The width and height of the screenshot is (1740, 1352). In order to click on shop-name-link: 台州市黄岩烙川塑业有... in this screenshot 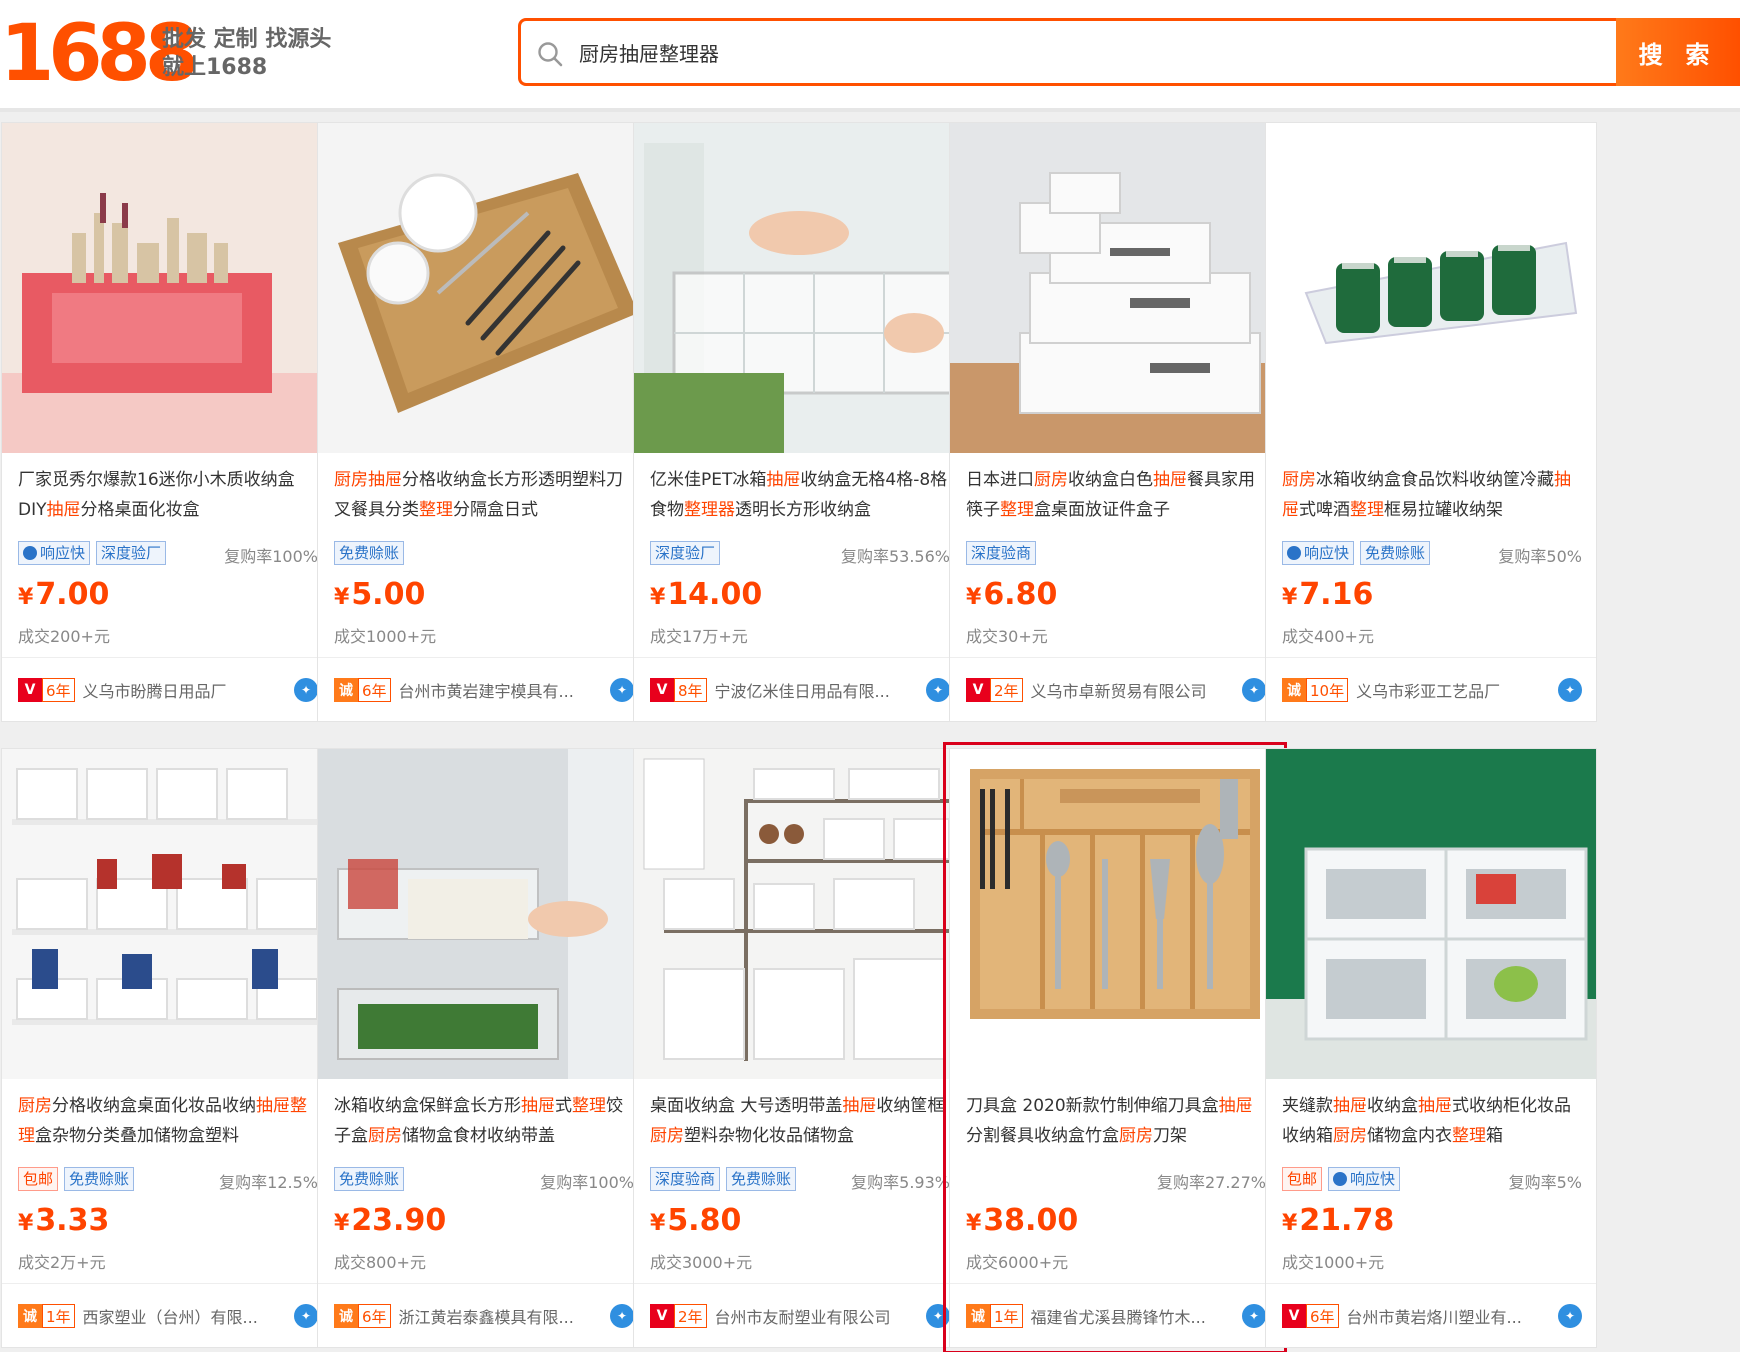, I will do `click(1452, 1316)`.